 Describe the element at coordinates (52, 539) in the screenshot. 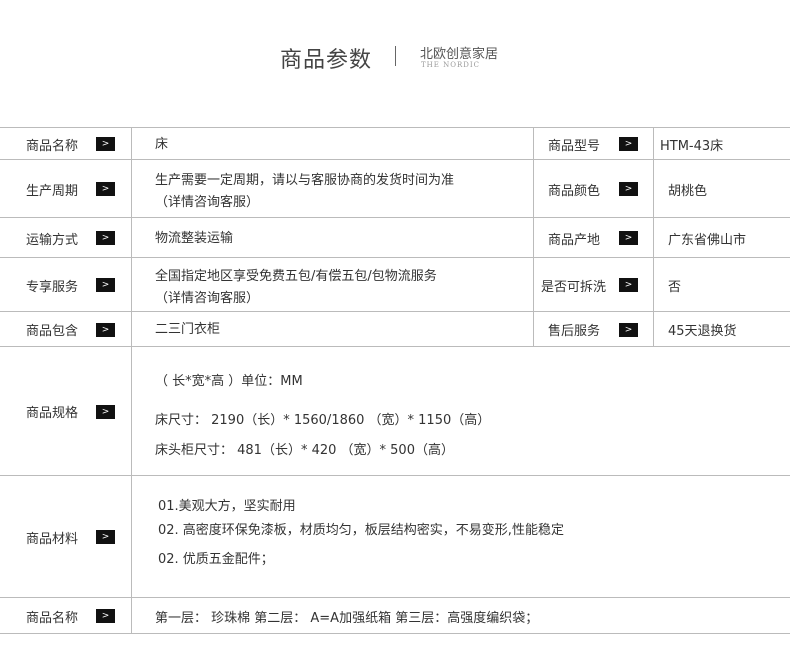

I see `row-label: 商品材料` at that location.